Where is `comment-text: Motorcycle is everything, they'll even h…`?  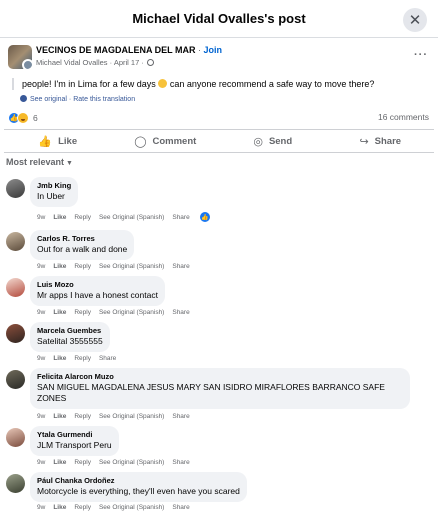 comment-text: Motorcycle is everything, they'll even h… is located at coordinates (138, 491).